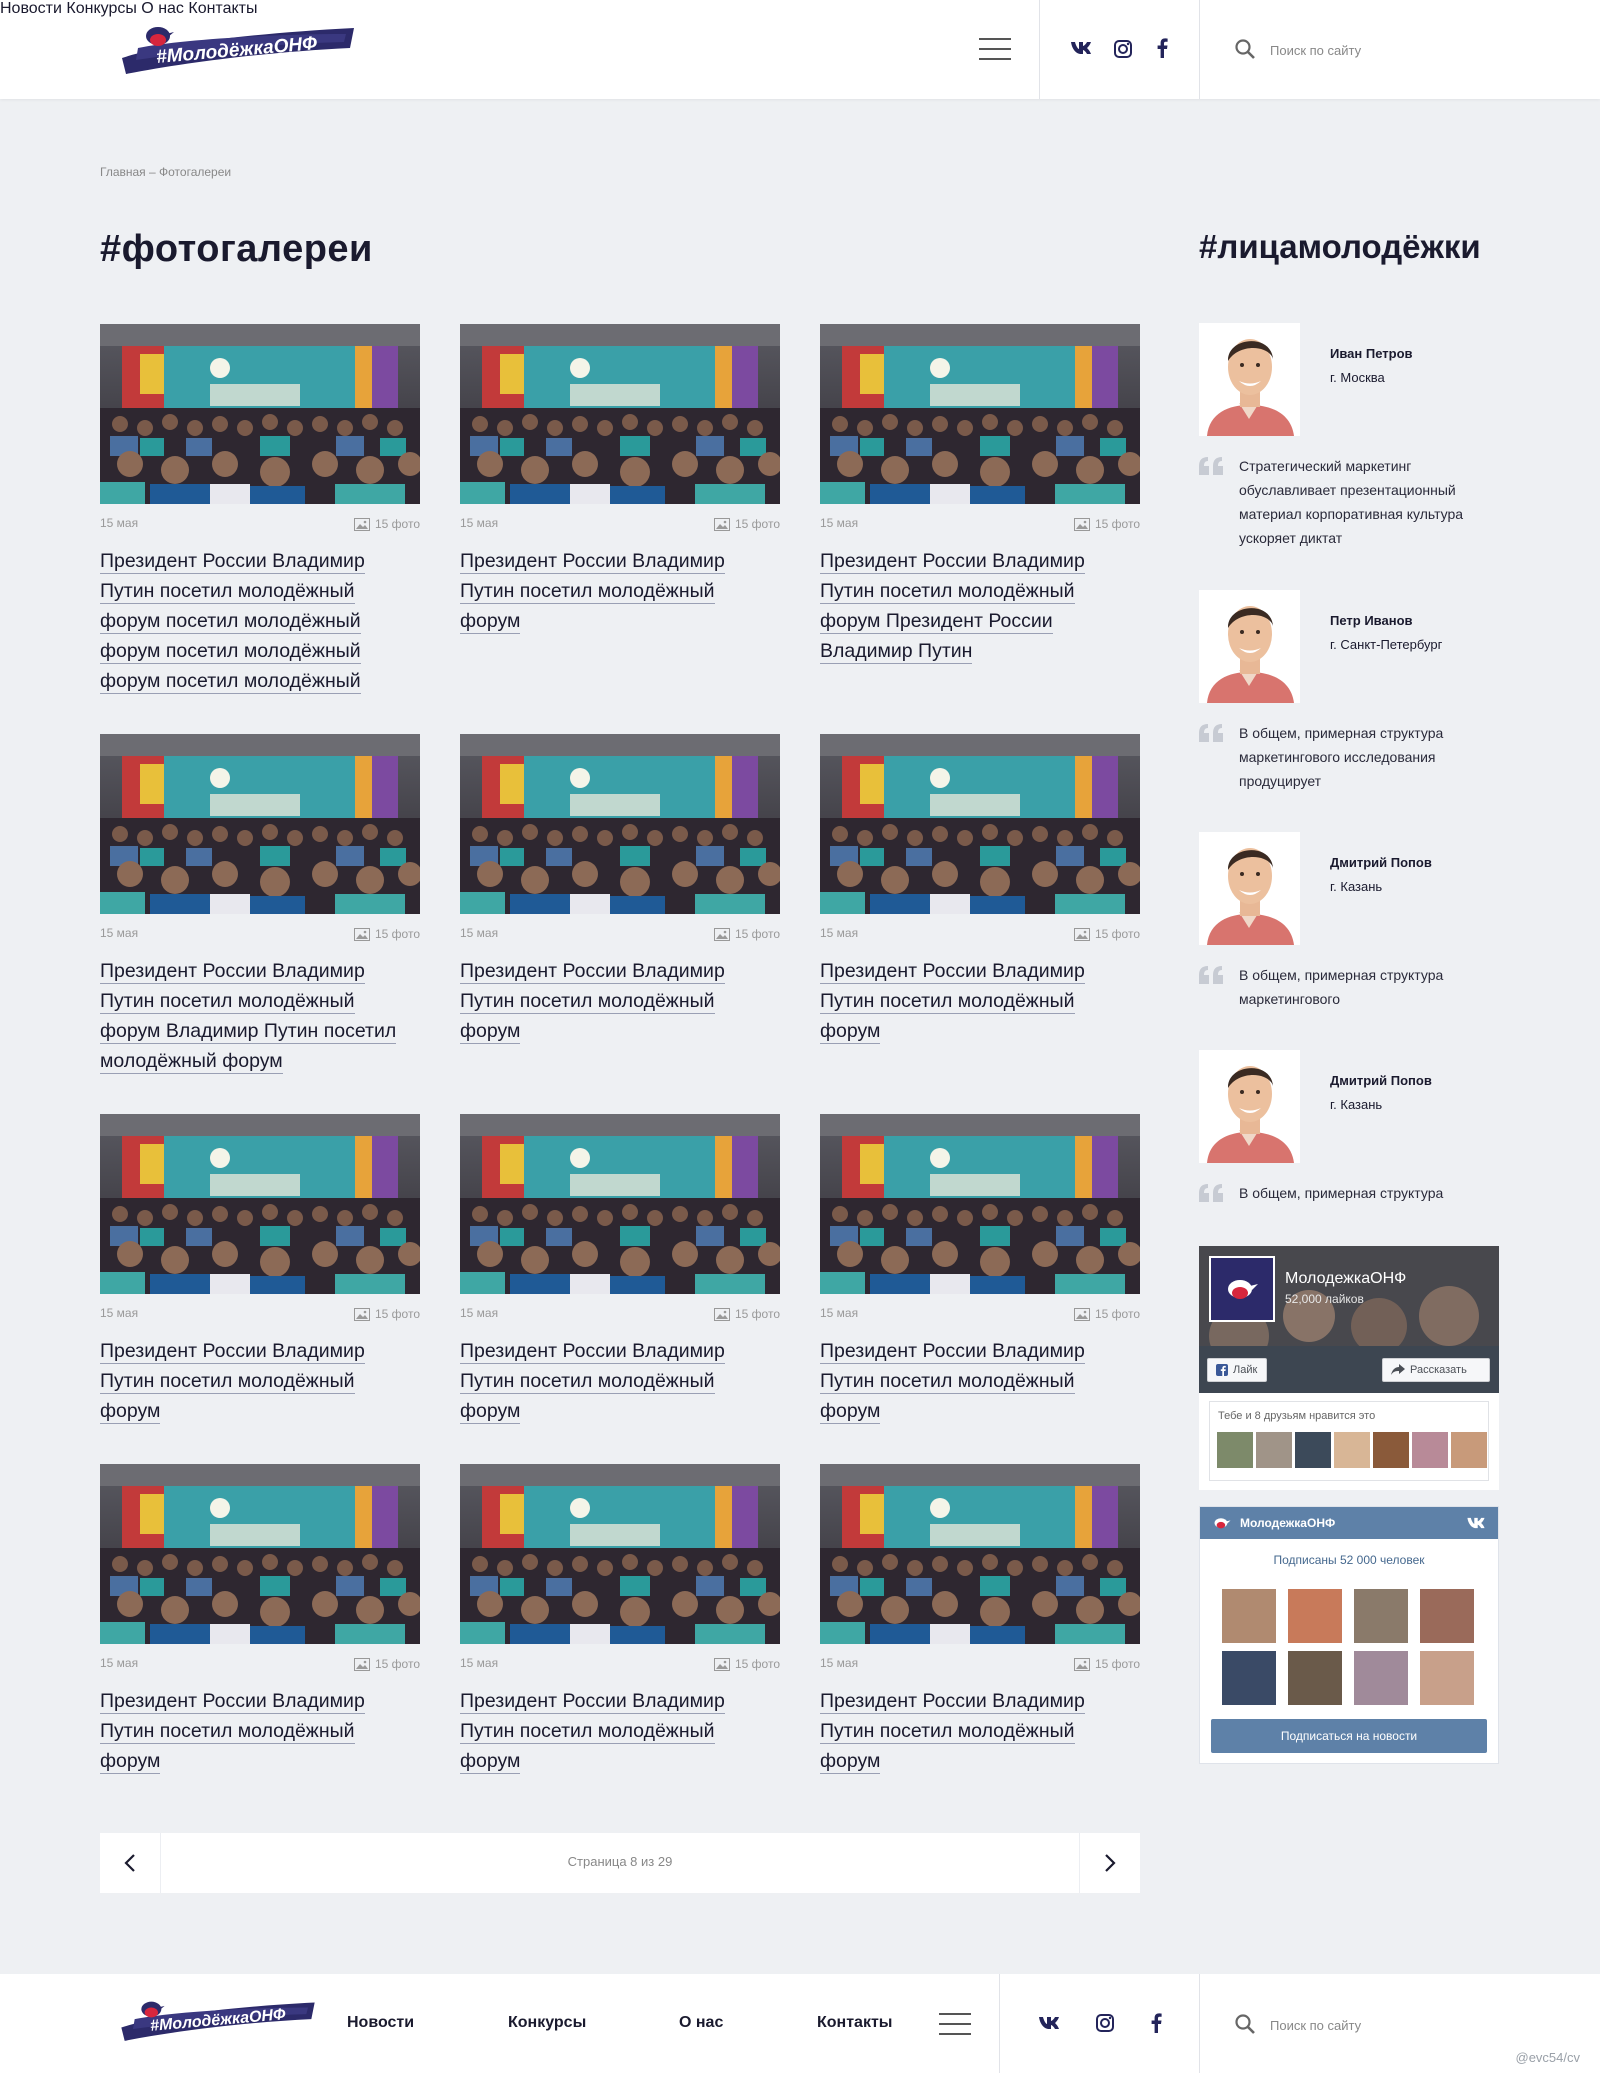 The image size is (1600, 2073). What do you see at coordinates (101, 8) in the screenshot?
I see `nav-contests: Конкурсы` at bounding box center [101, 8].